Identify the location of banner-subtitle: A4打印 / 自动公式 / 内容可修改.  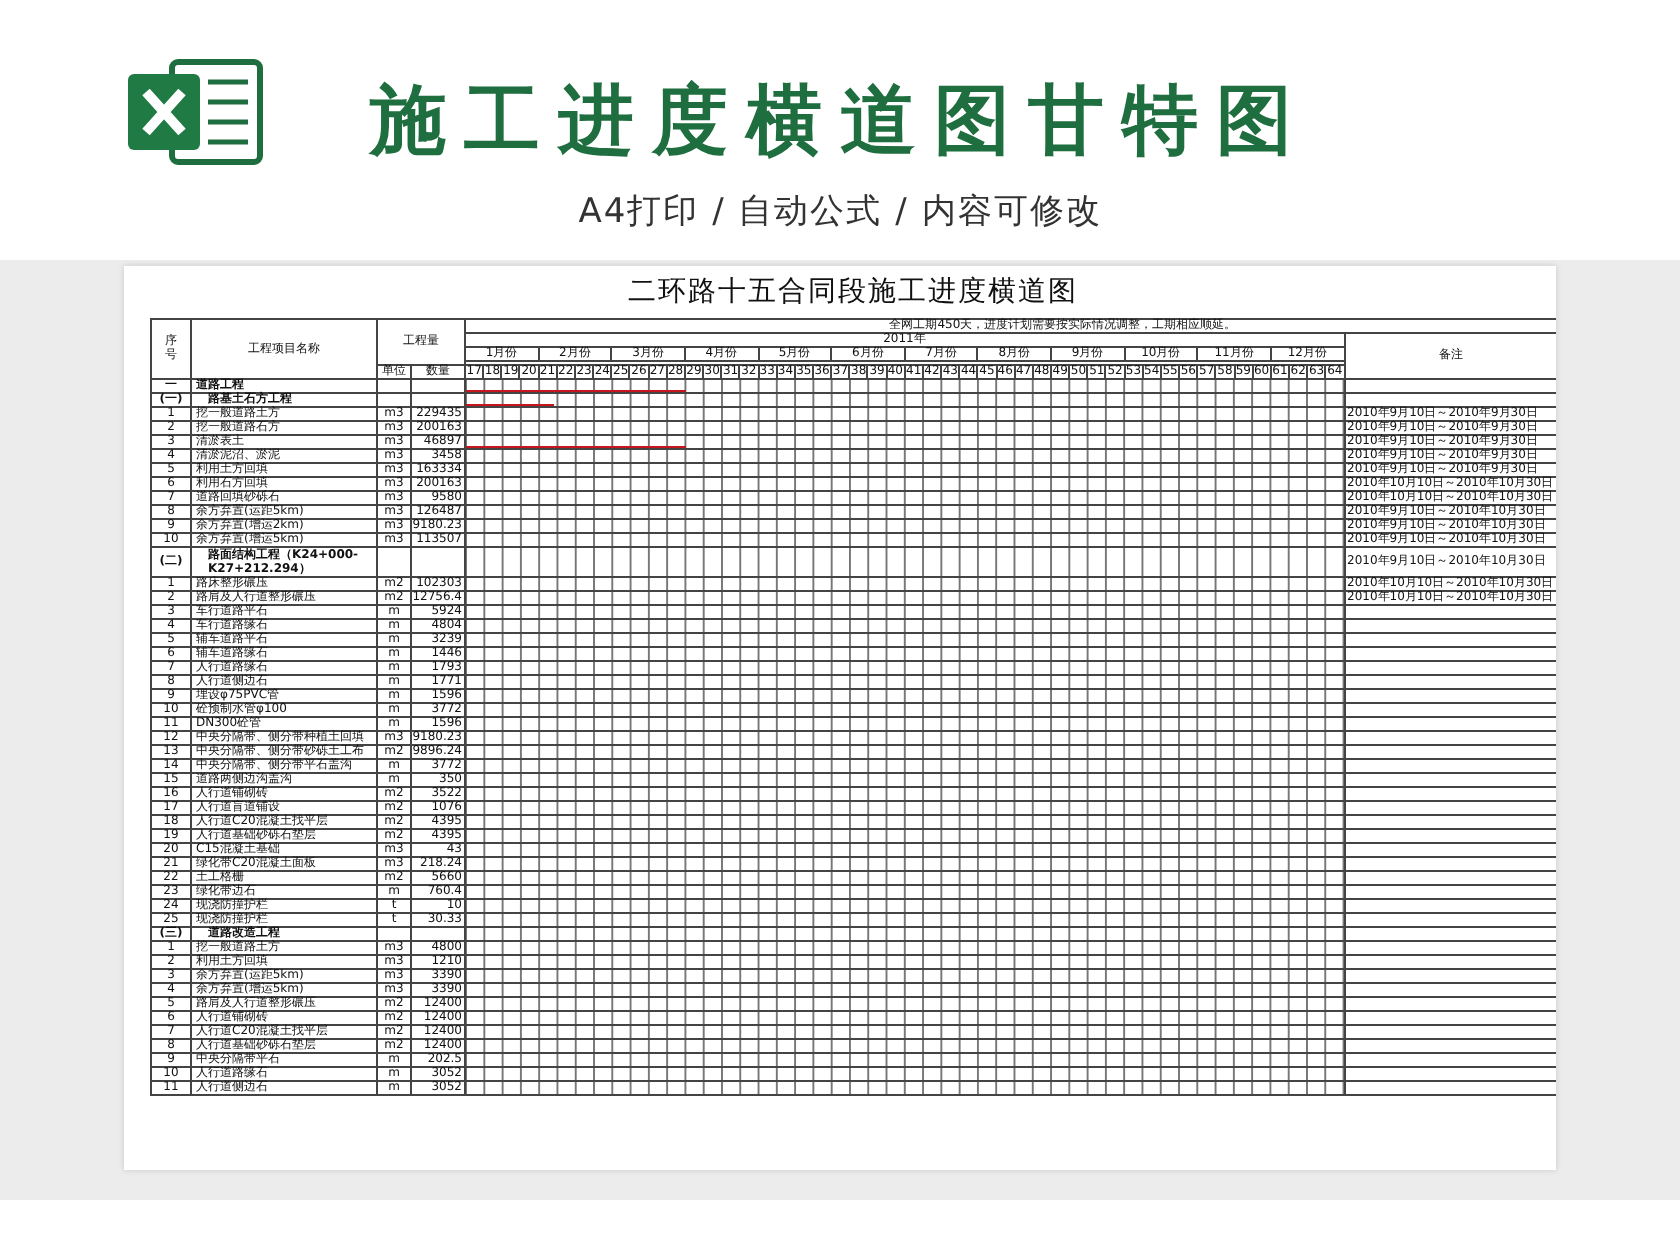
(840, 212).